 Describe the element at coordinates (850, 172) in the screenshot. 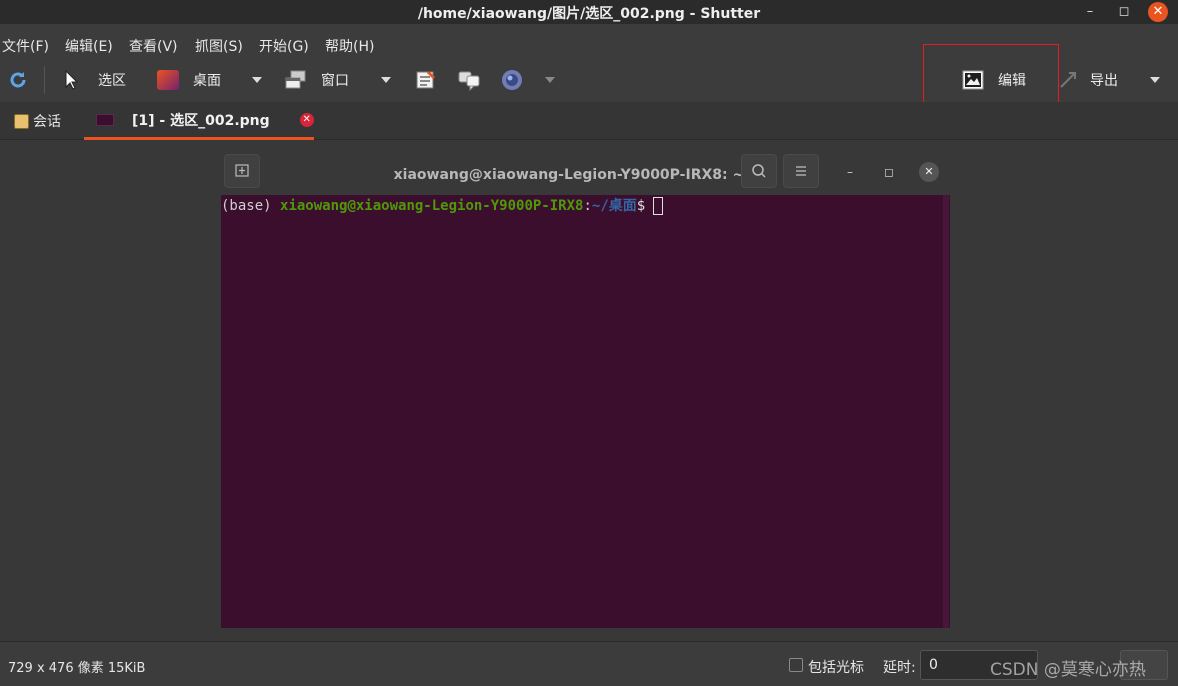

I see `terminal-minimize-icon: –` at that location.